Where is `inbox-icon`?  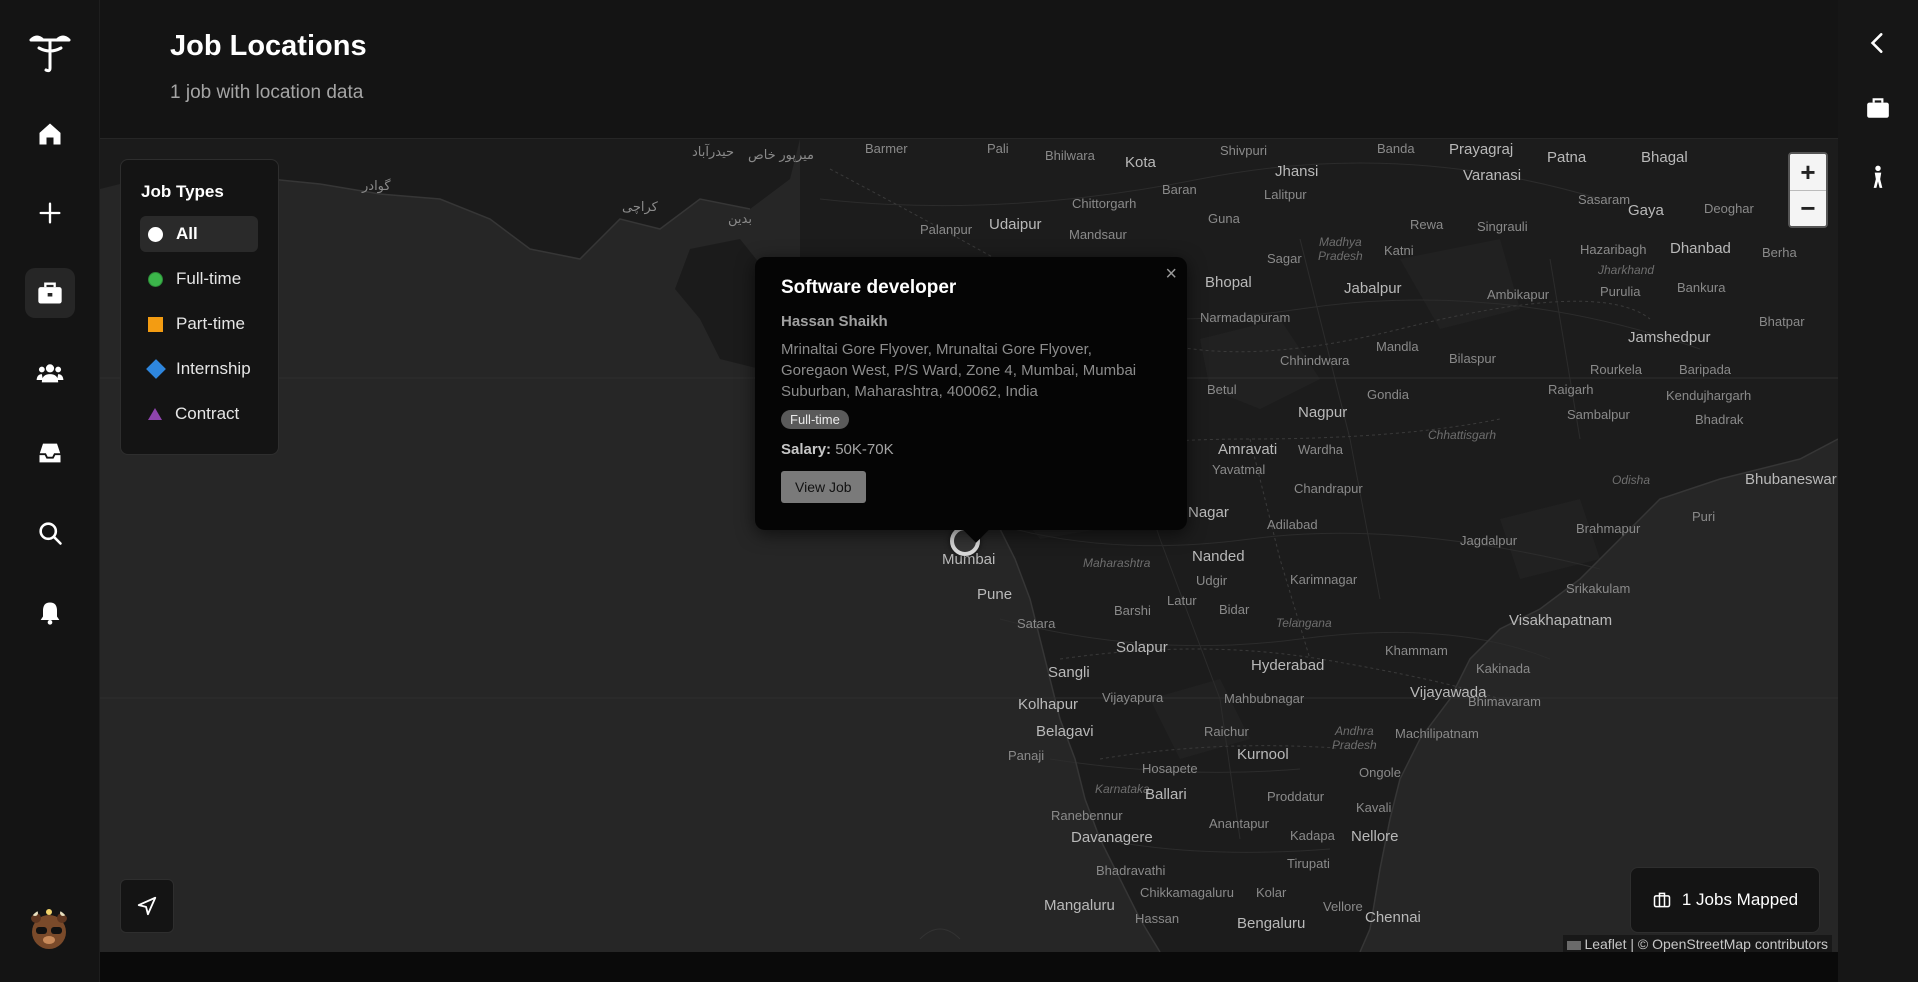
inbox-icon is located at coordinates (50, 453).